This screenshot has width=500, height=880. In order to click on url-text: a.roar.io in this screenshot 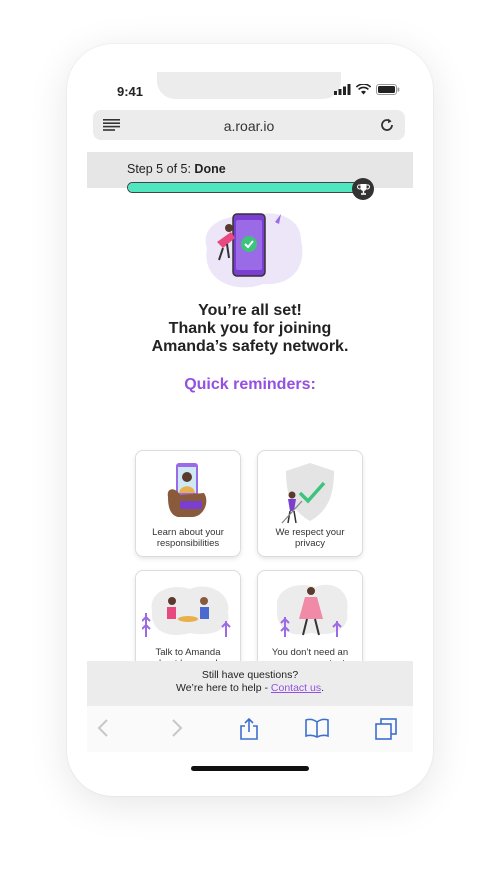, I will do `click(249, 126)`.